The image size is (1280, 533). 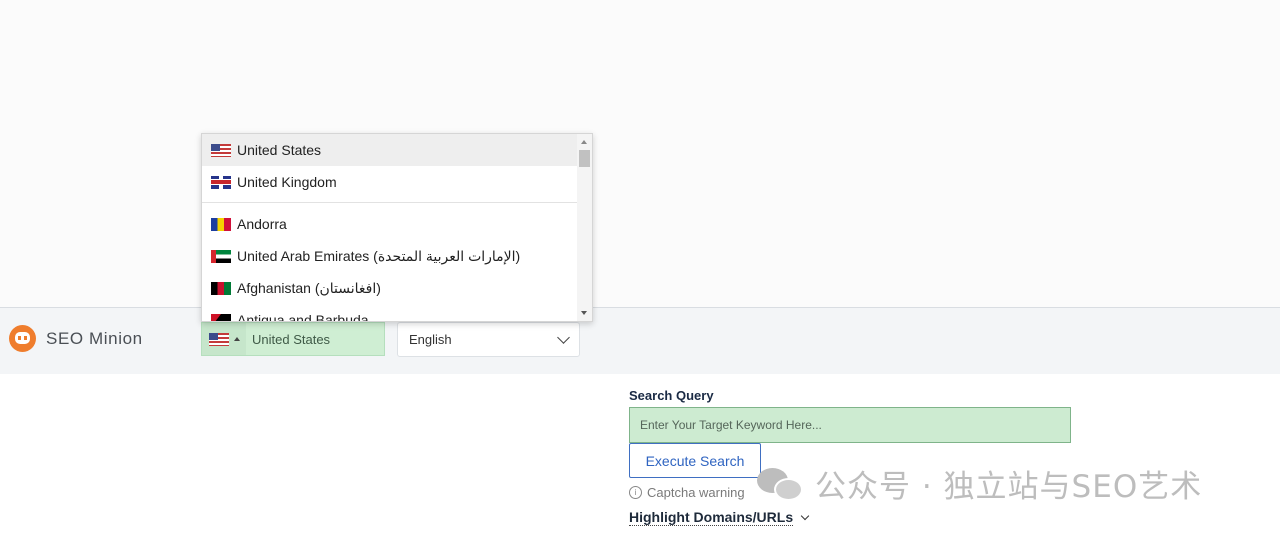 What do you see at coordinates (695, 460) in the screenshot?
I see `execute-search-button: Execute Search` at bounding box center [695, 460].